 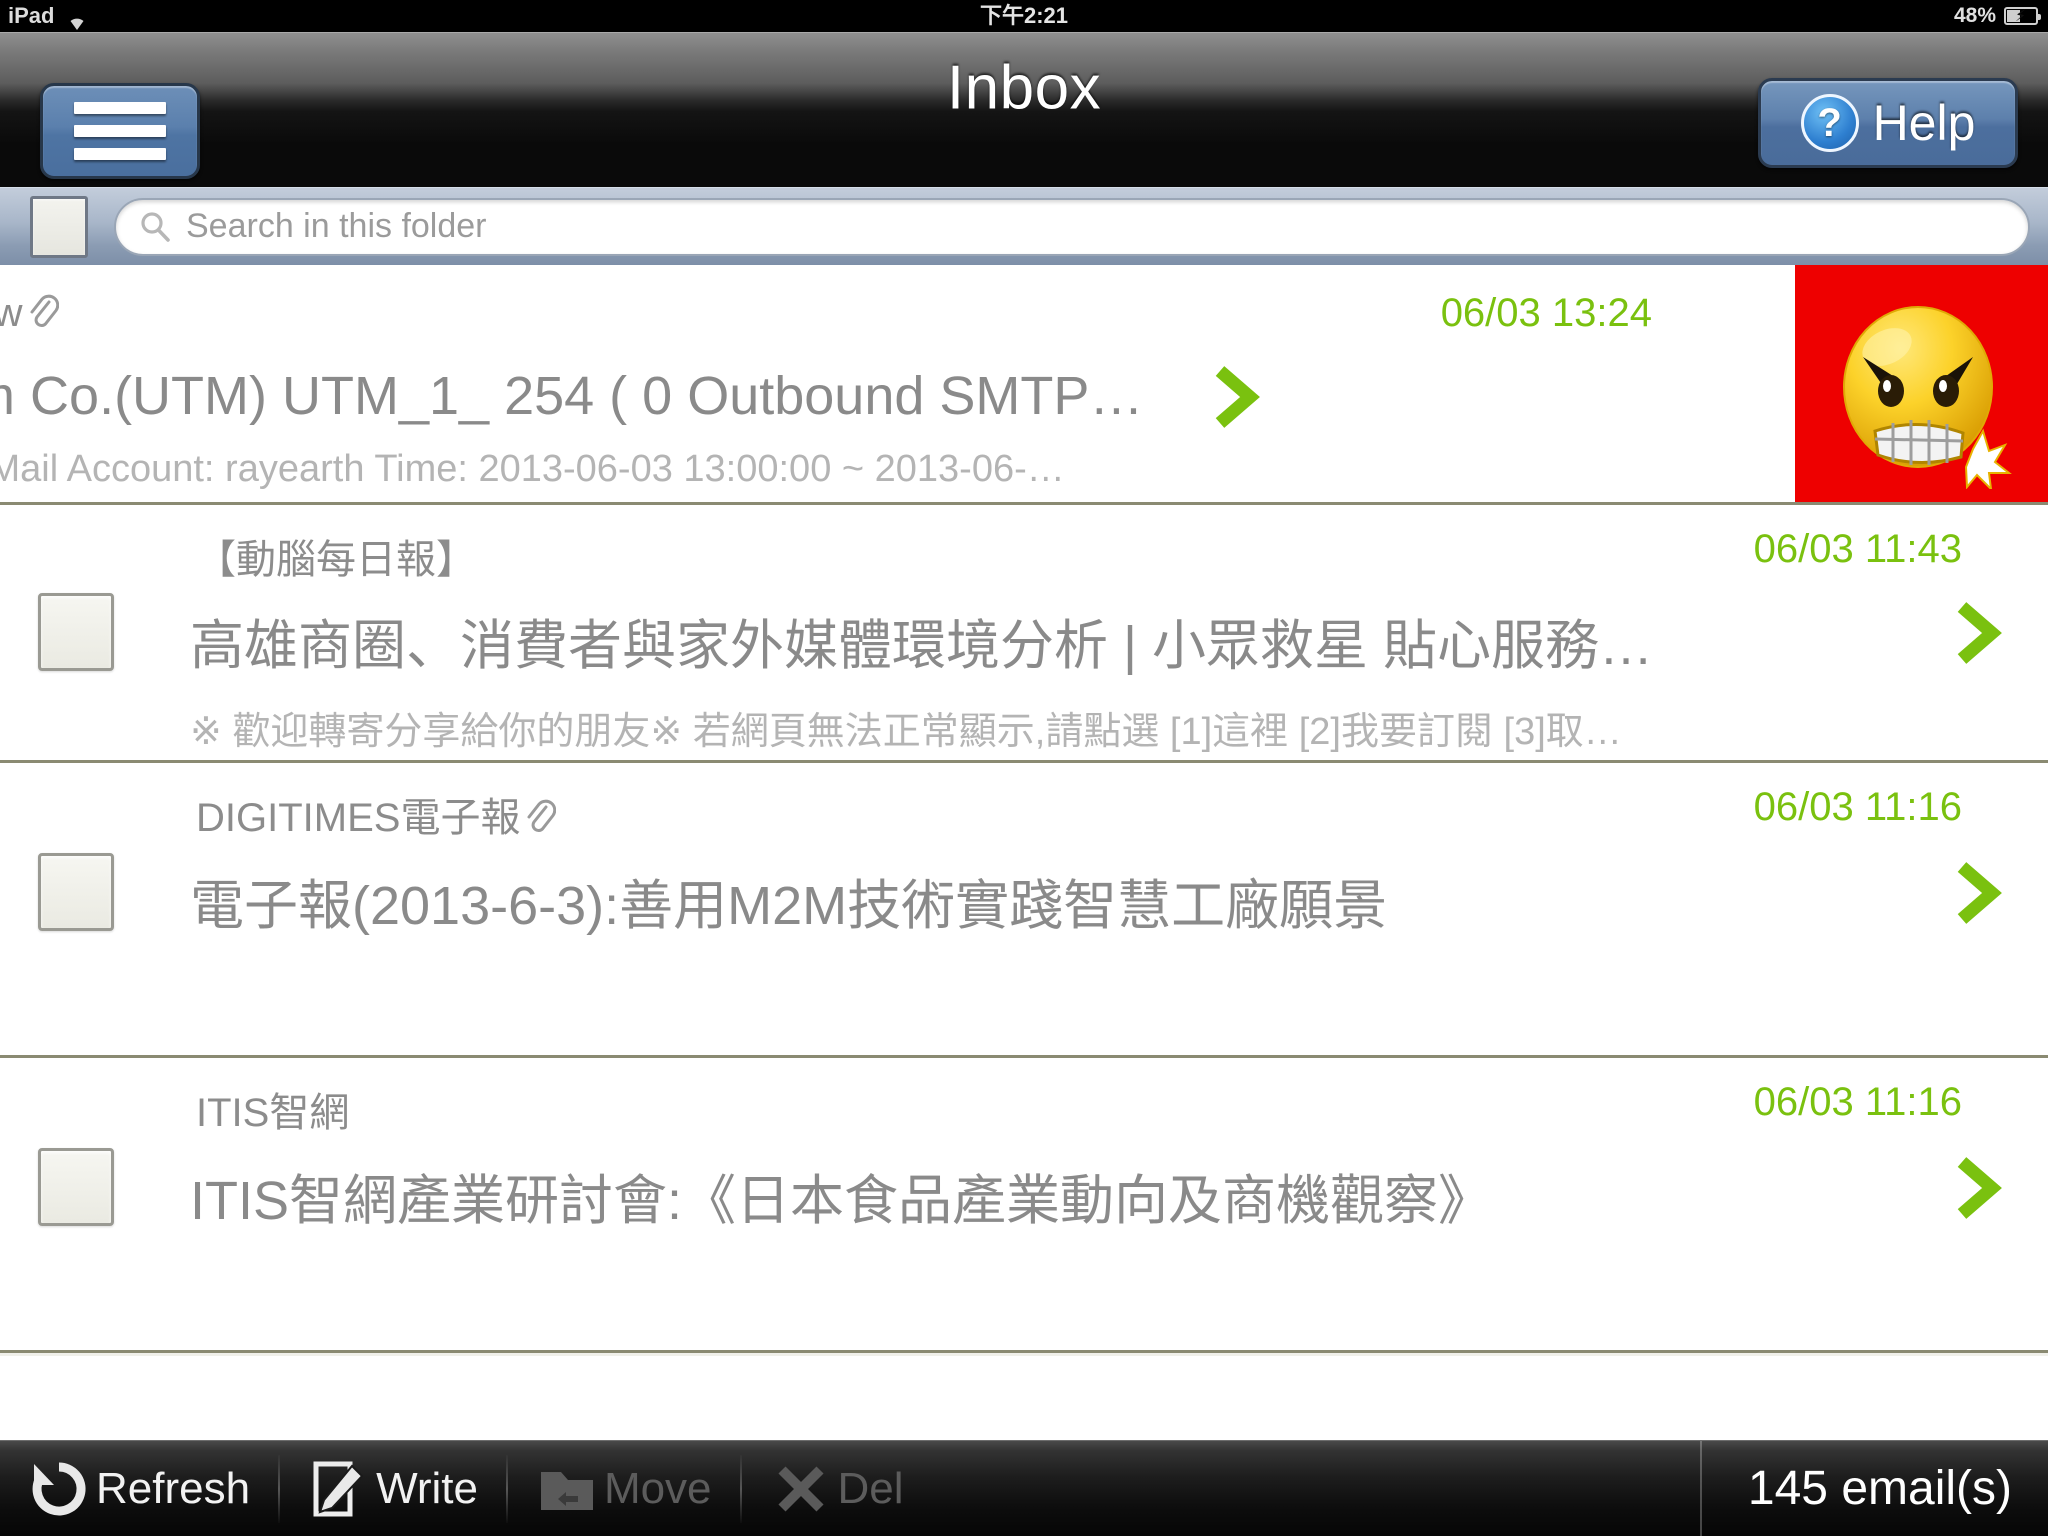 What do you see at coordinates (657, 1488) in the screenshot?
I see `move-label: Move` at bounding box center [657, 1488].